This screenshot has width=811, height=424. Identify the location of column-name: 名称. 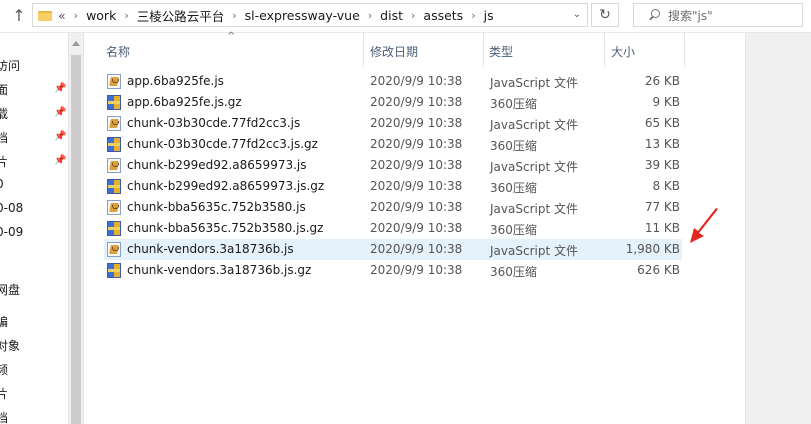
(118, 51).